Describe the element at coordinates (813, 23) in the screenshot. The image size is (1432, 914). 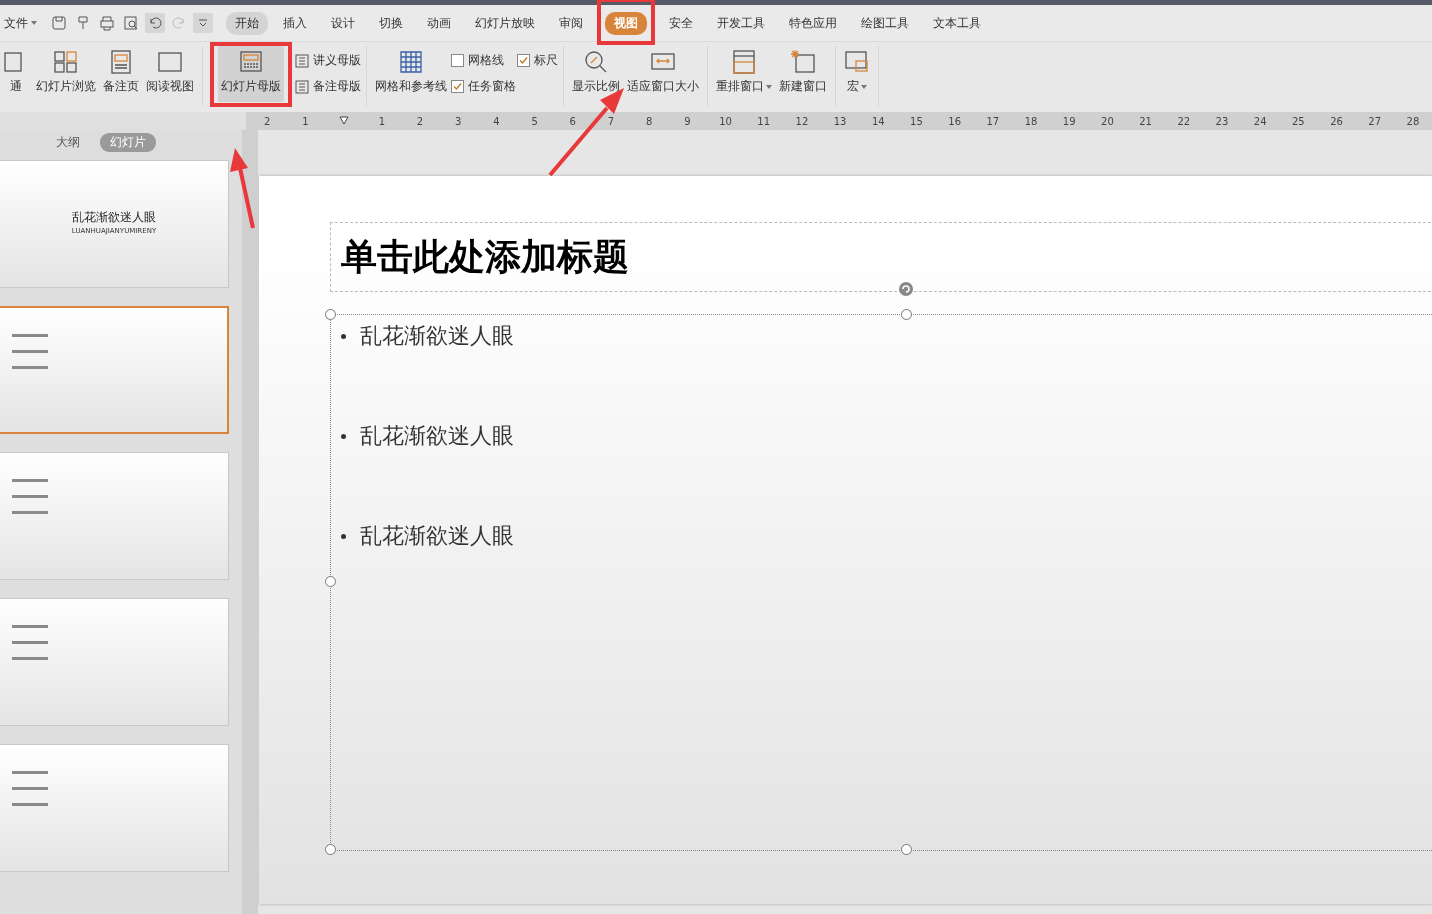
I see `menu-tab: 特色应用` at that location.